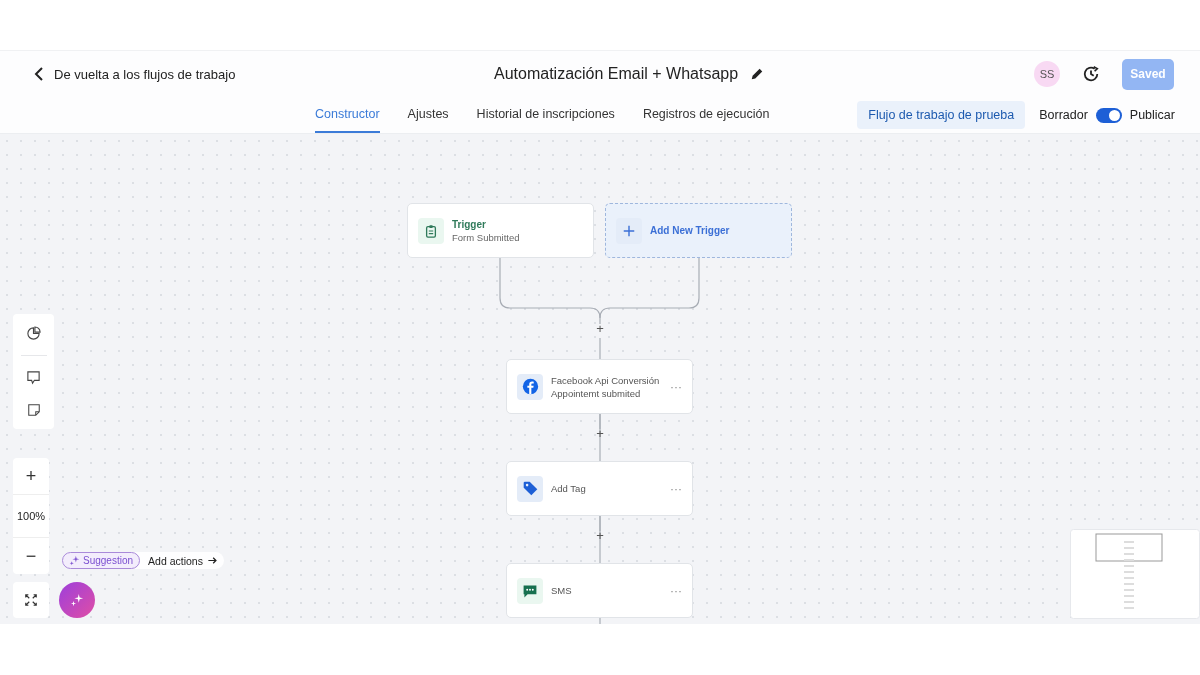 The image size is (1200, 675). Describe the element at coordinates (134, 74) in the screenshot. I see `back-link: De vuelta a los flujos de trabajo` at that location.